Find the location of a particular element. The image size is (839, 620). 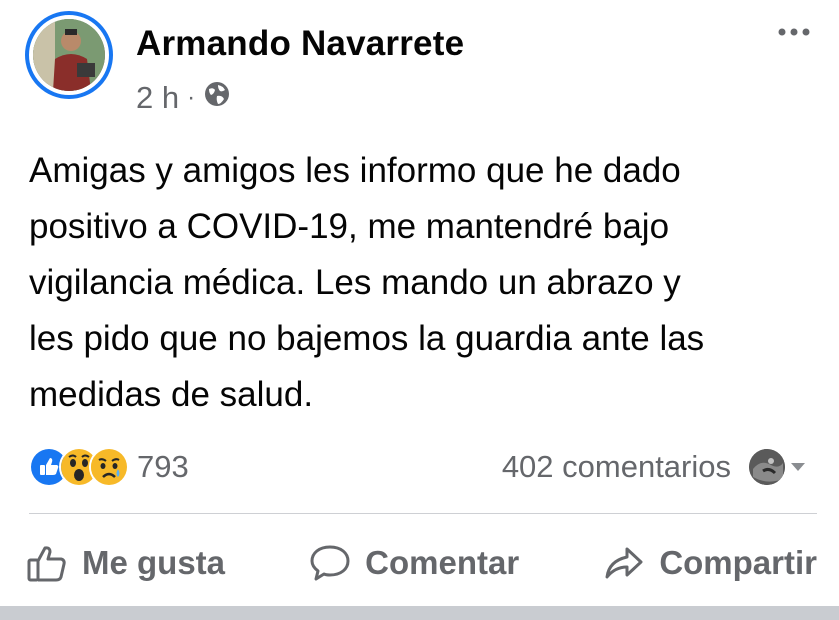

feed-separator is located at coordinates (419, 613).